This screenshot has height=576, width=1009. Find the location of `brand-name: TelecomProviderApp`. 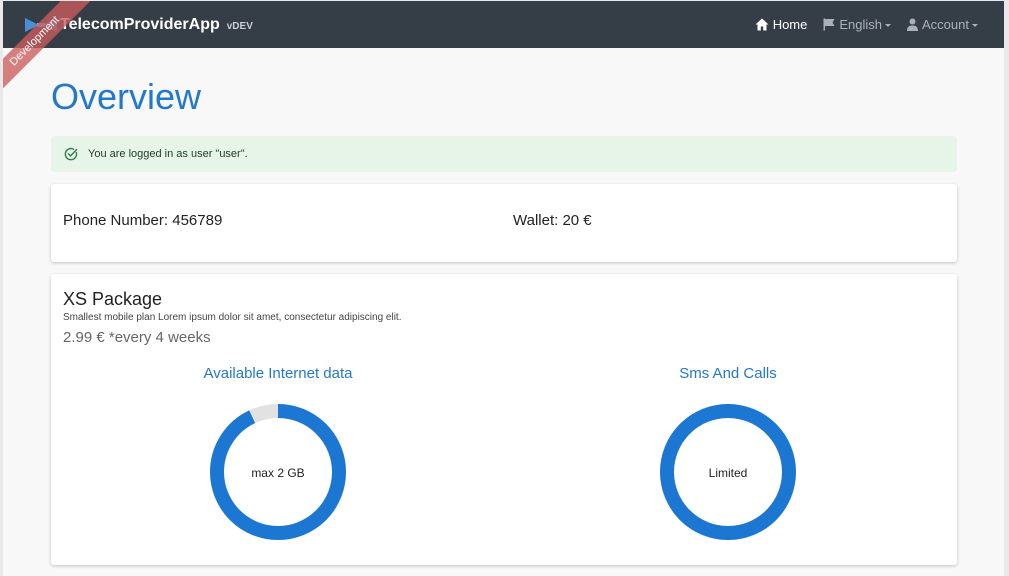

brand-name: TelecomProviderApp is located at coordinates (140, 24).